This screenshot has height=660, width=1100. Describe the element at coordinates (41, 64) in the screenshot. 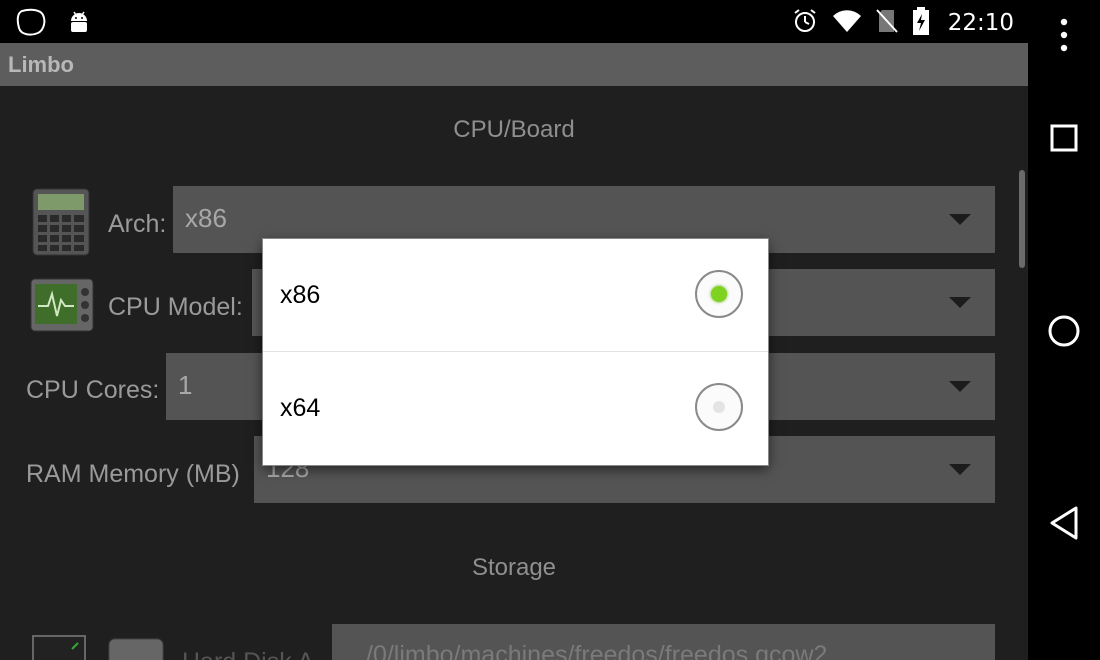

I see `app-title: Limbo` at that location.